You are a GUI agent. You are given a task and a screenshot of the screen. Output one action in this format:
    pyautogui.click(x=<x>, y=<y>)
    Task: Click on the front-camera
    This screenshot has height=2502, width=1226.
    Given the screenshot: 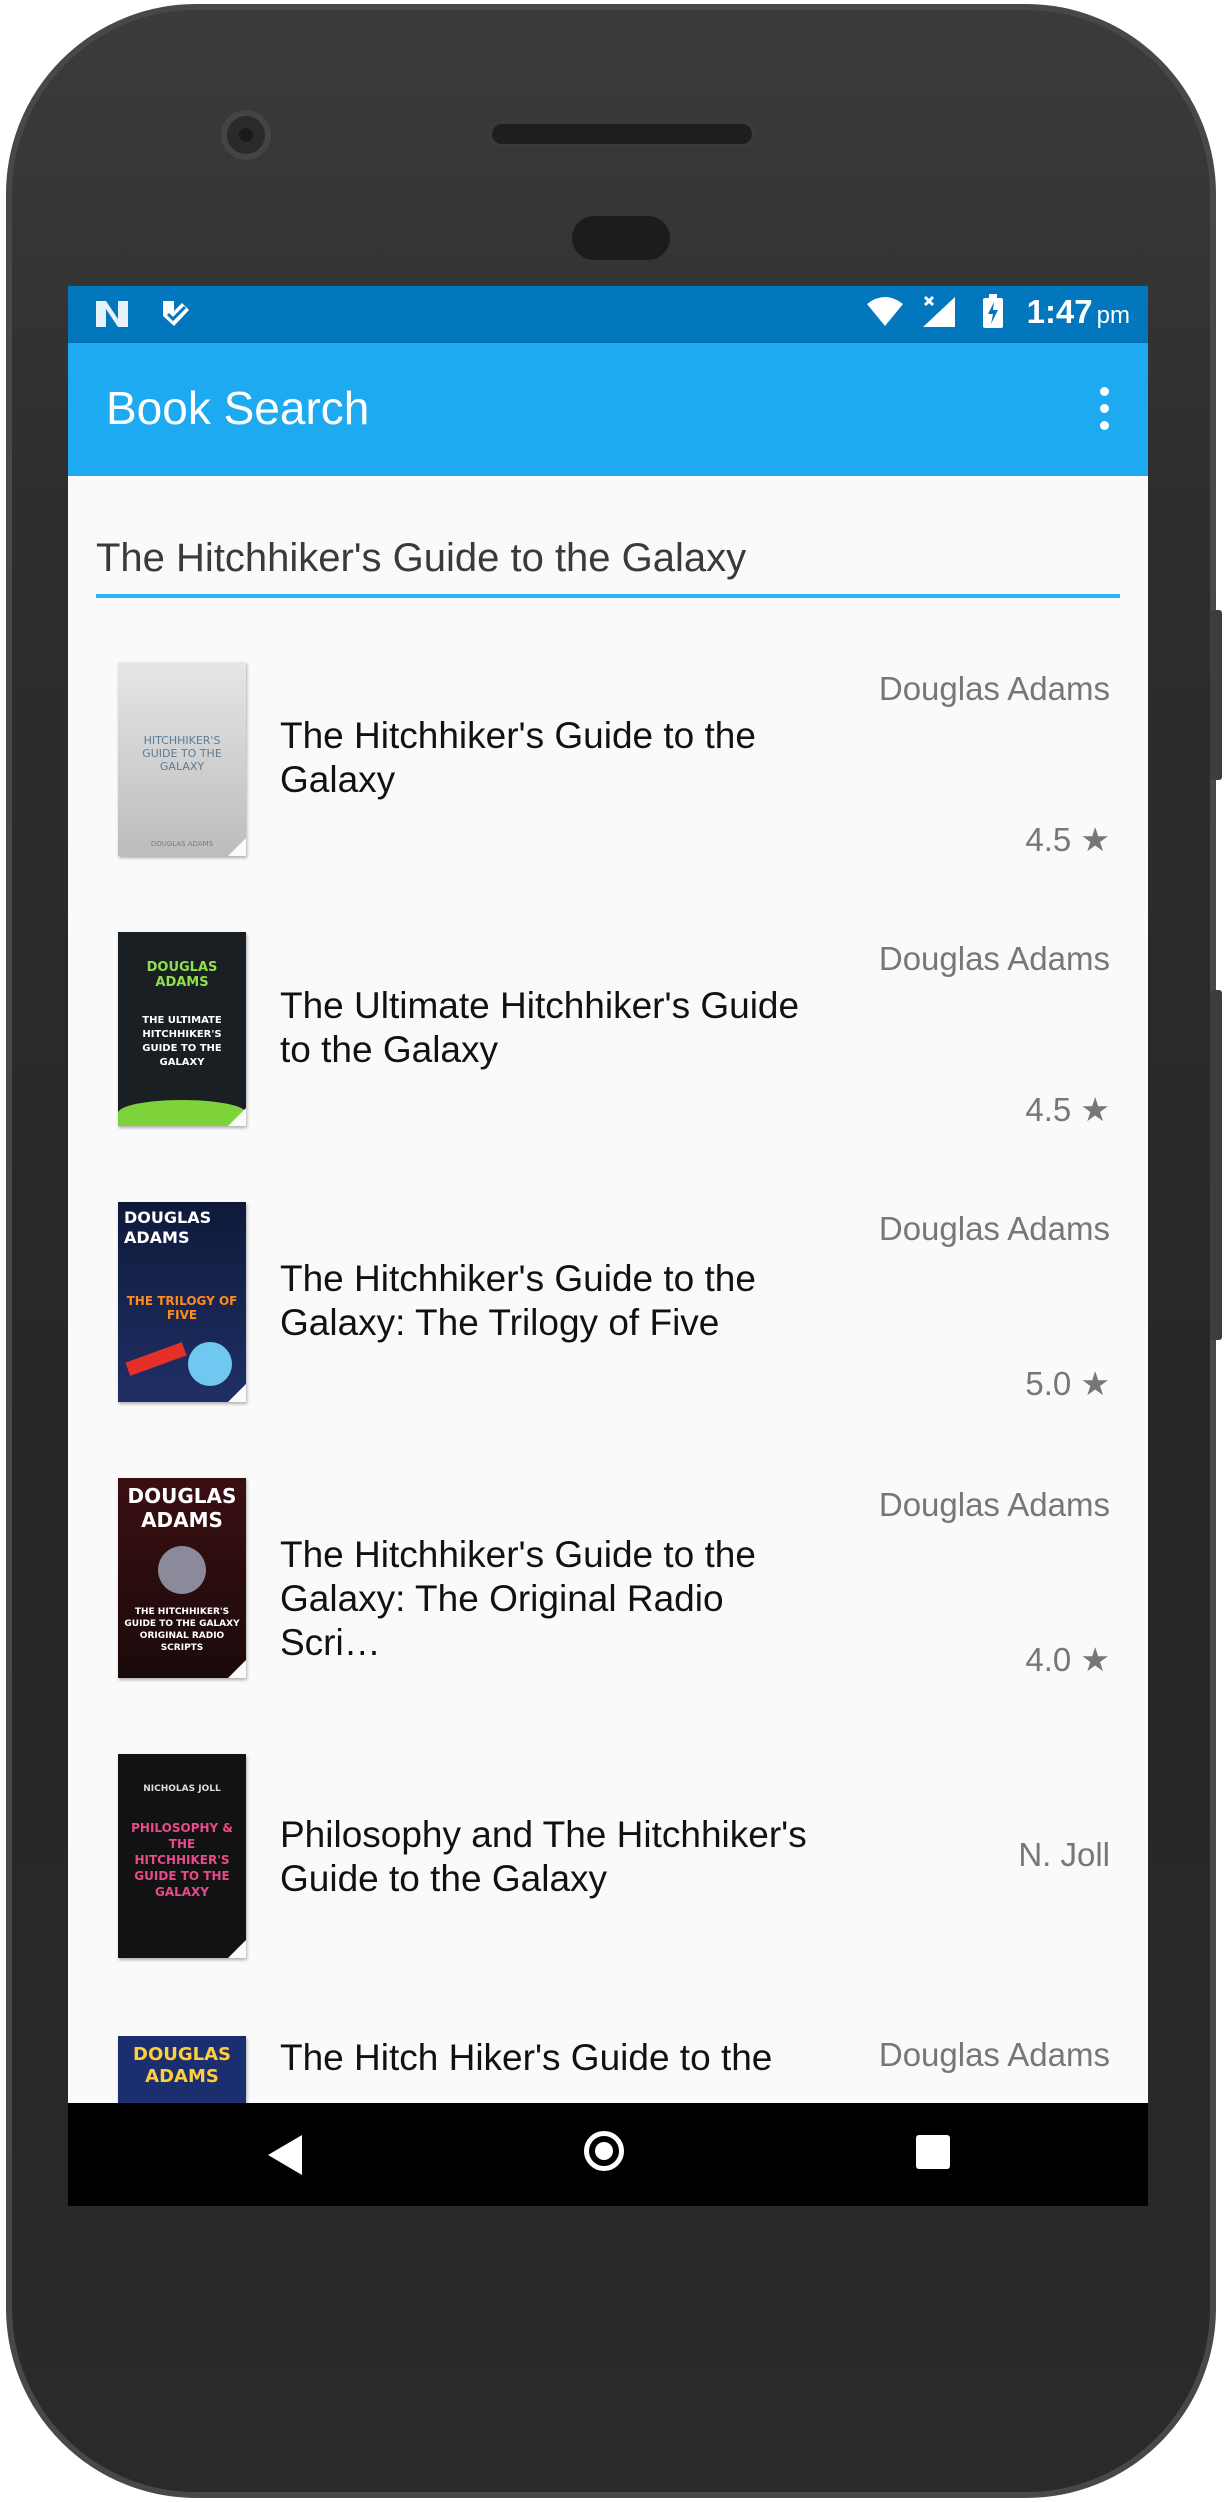 What is the action you would take?
    pyautogui.click(x=246, y=135)
    